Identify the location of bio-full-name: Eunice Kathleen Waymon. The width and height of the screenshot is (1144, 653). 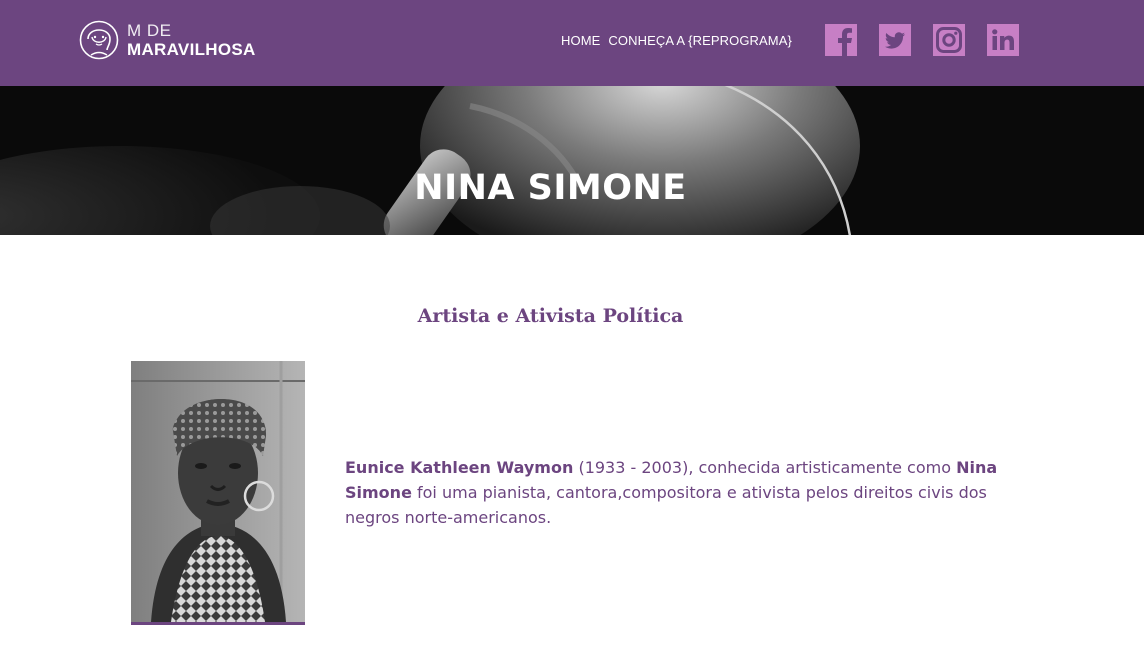
(459, 467).